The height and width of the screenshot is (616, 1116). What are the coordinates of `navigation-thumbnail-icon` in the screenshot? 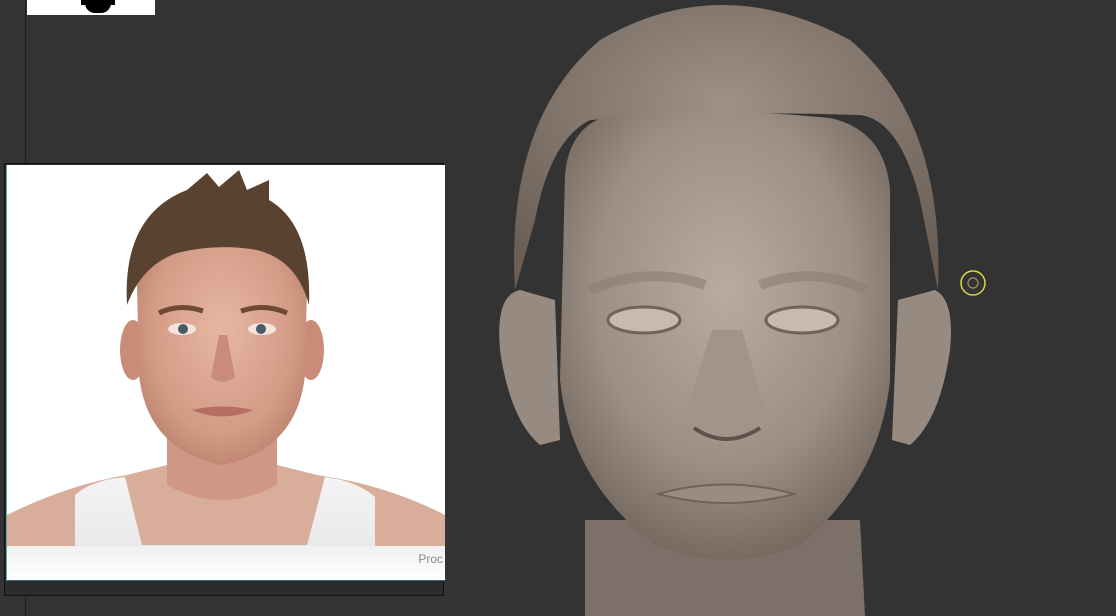 It's located at (91, 7).